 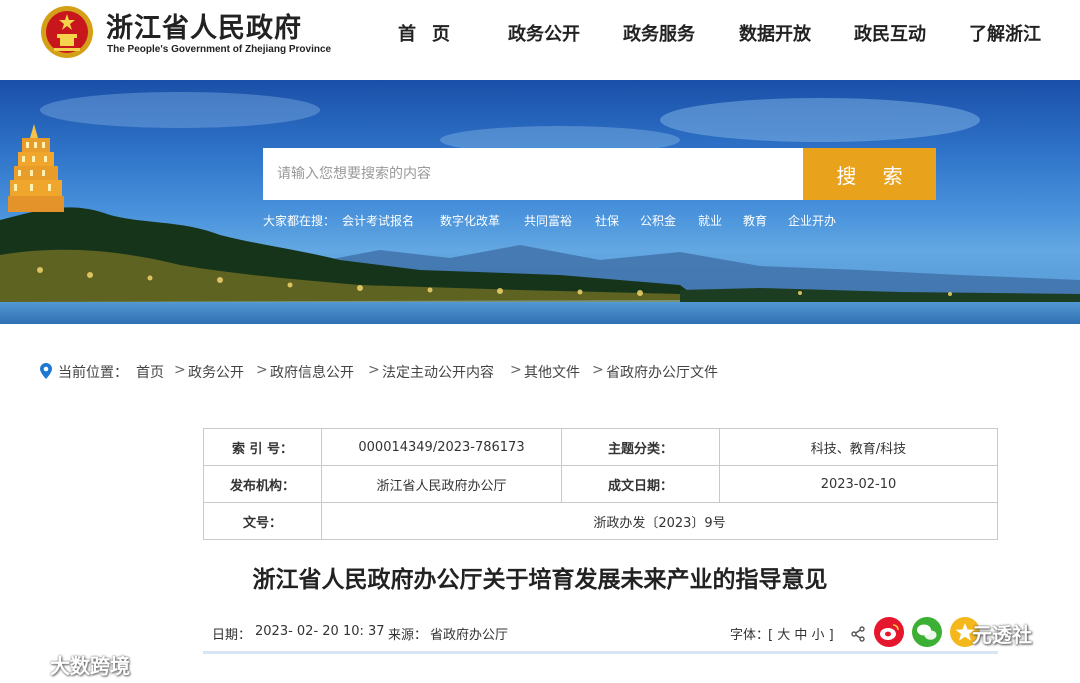 What do you see at coordinates (299, 221) in the screenshot?
I see `hot-search-label: 大家都在搜：` at bounding box center [299, 221].